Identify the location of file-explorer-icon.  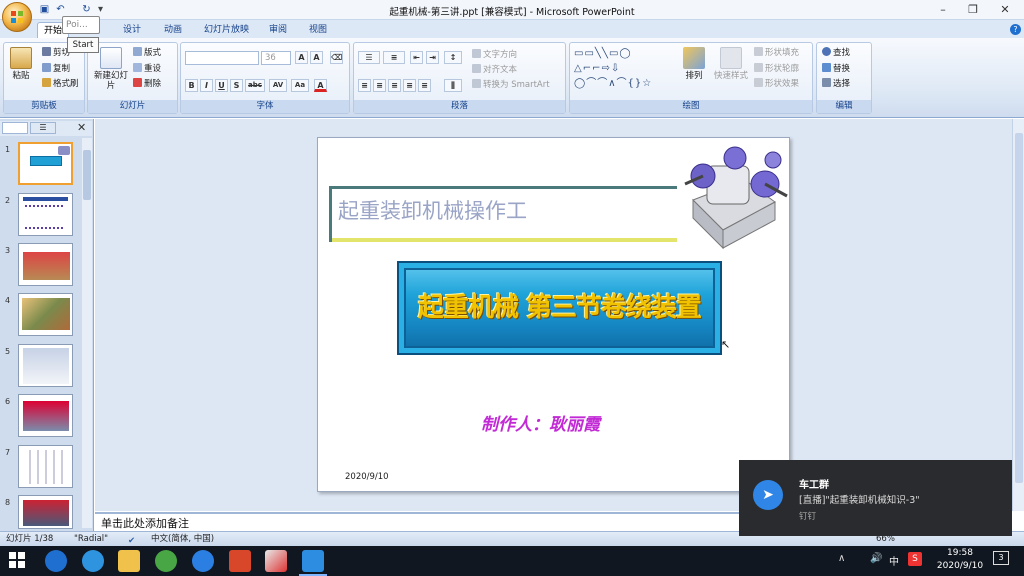
(129, 561).